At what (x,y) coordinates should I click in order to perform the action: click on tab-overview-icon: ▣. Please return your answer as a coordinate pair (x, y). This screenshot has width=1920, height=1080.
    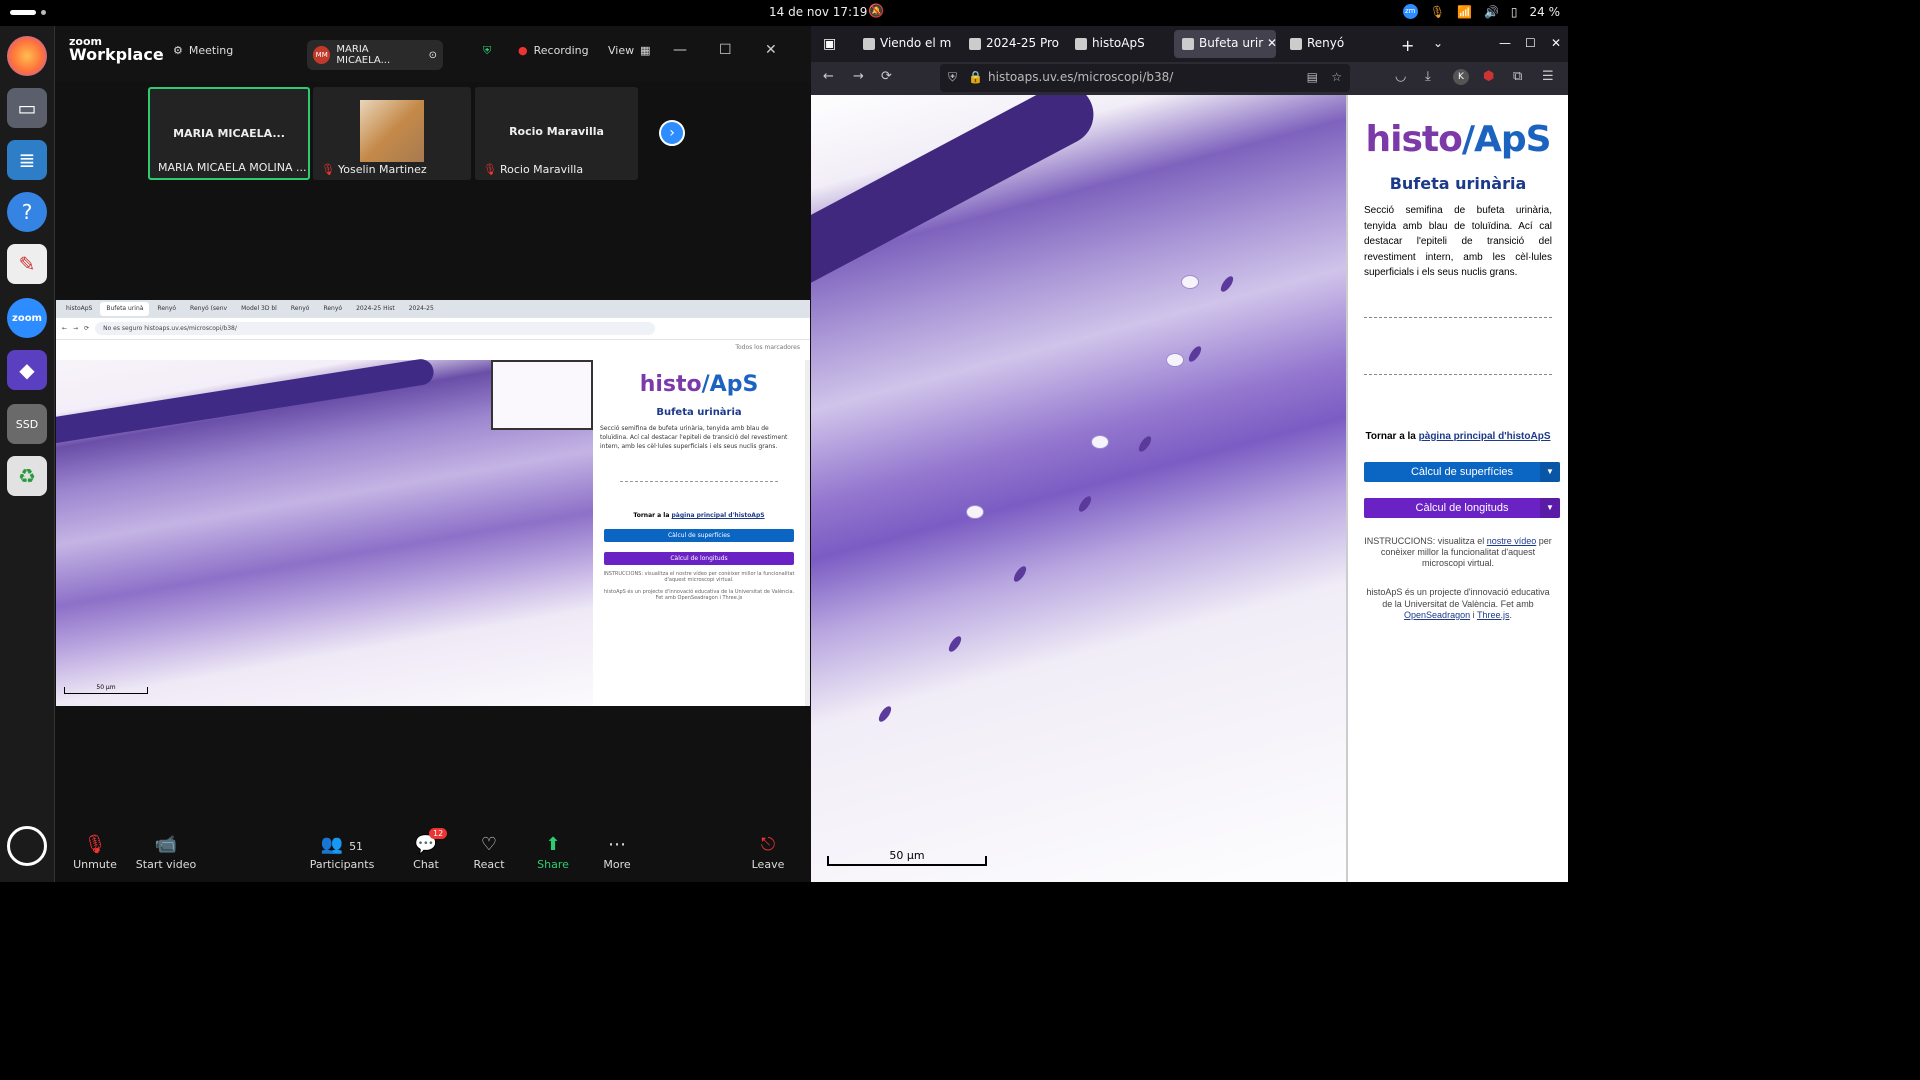
    Looking at the image, I should click on (833, 44).